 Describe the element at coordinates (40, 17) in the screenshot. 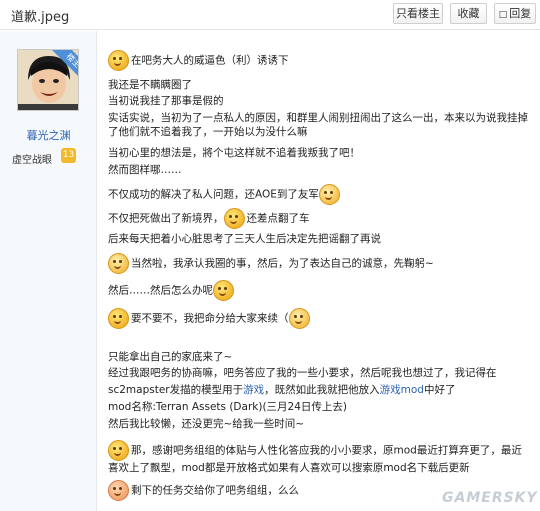

I see `post-title: 道歉.jpeg` at that location.